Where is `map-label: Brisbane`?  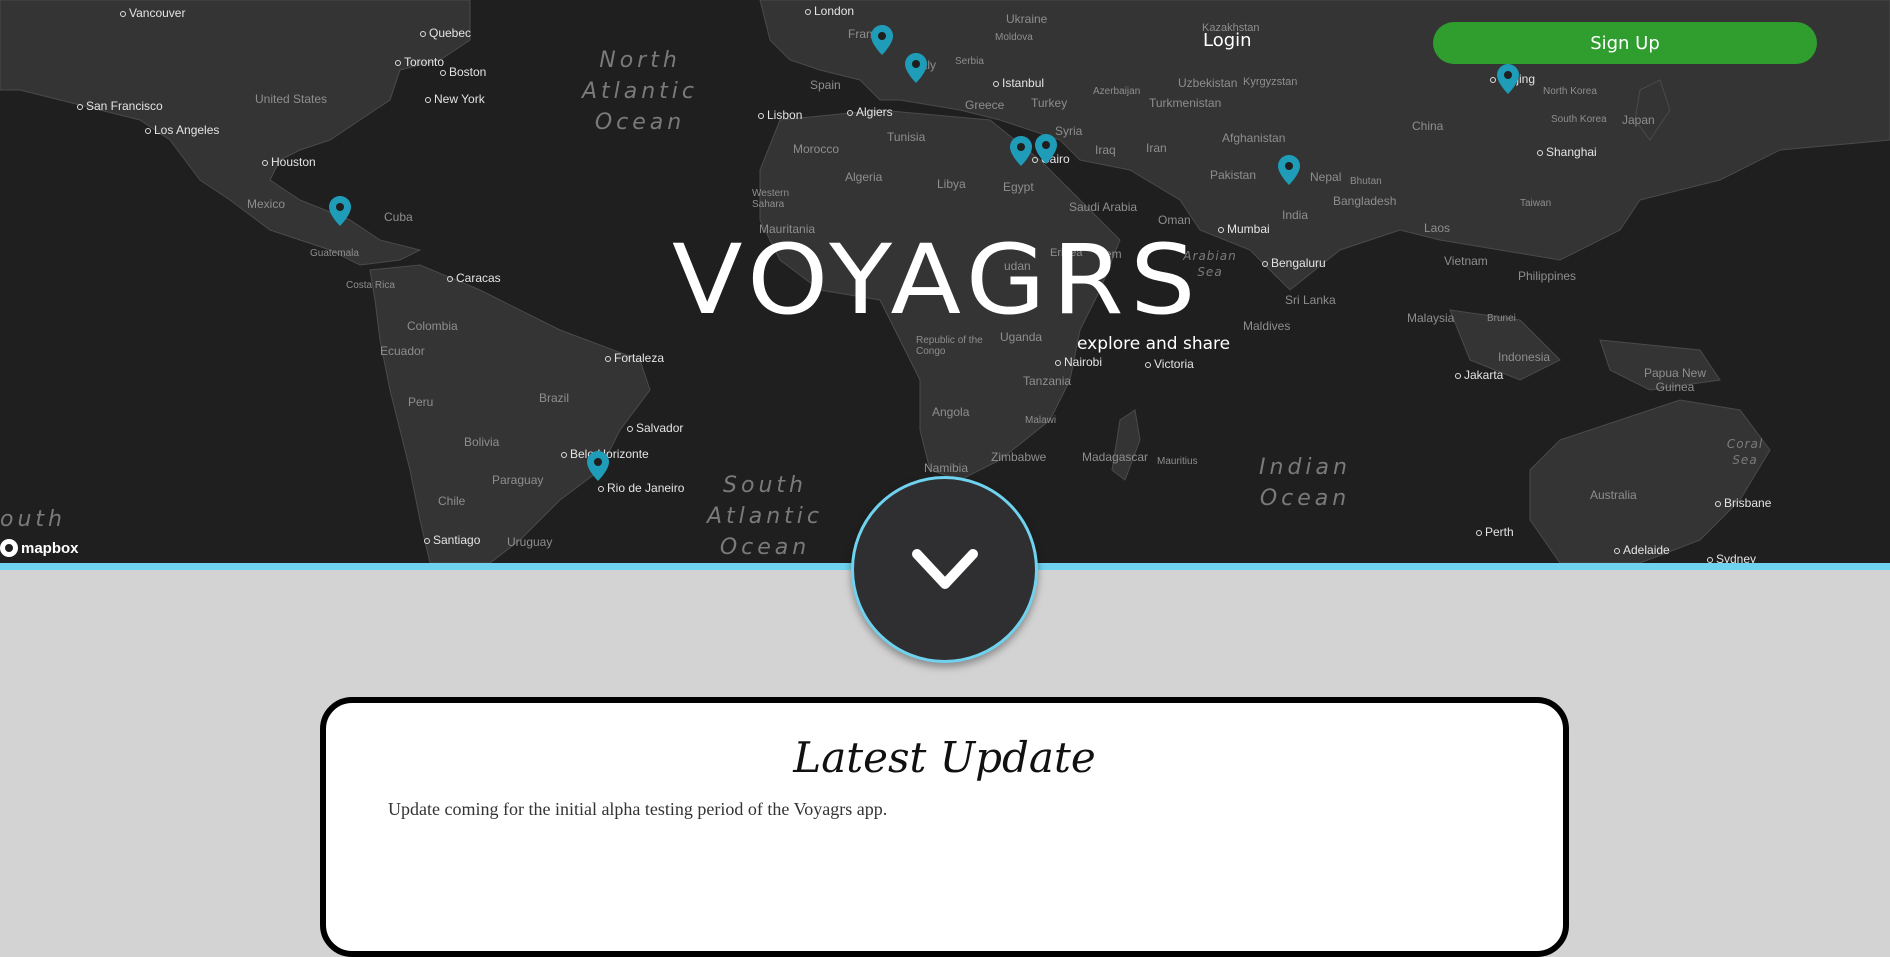 map-label: Brisbane is located at coordinates (1743, 503).